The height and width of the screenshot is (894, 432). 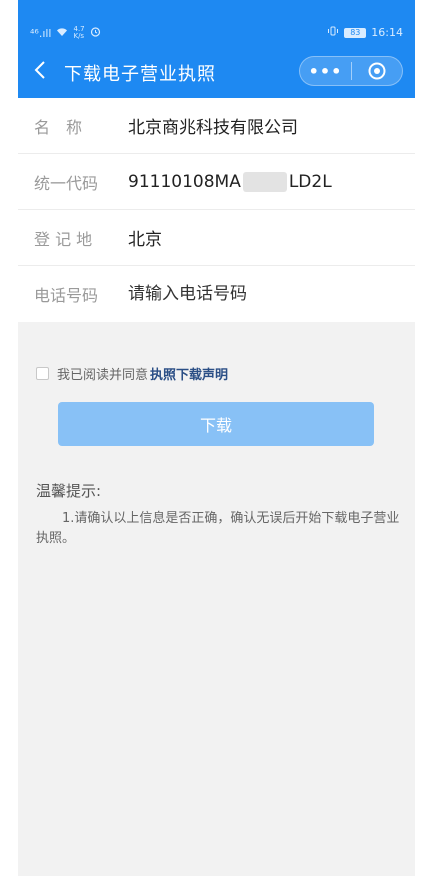 I want to click on wifi-icon, so click(x=62, y=33).